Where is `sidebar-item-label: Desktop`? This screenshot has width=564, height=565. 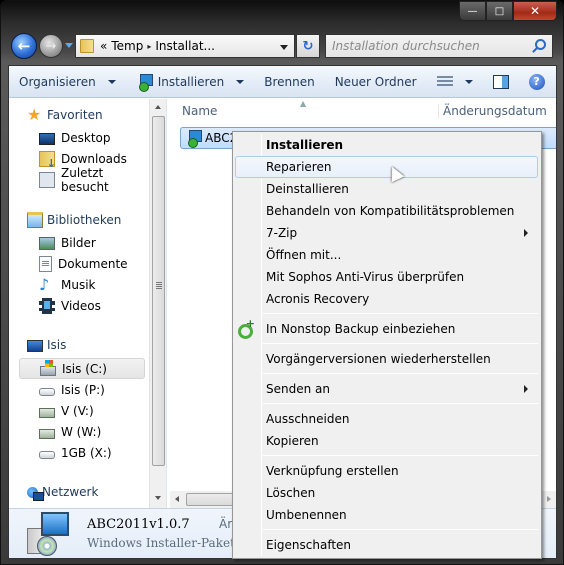 sidebar-item-label: Desktop is located at coordinates (86, 137).